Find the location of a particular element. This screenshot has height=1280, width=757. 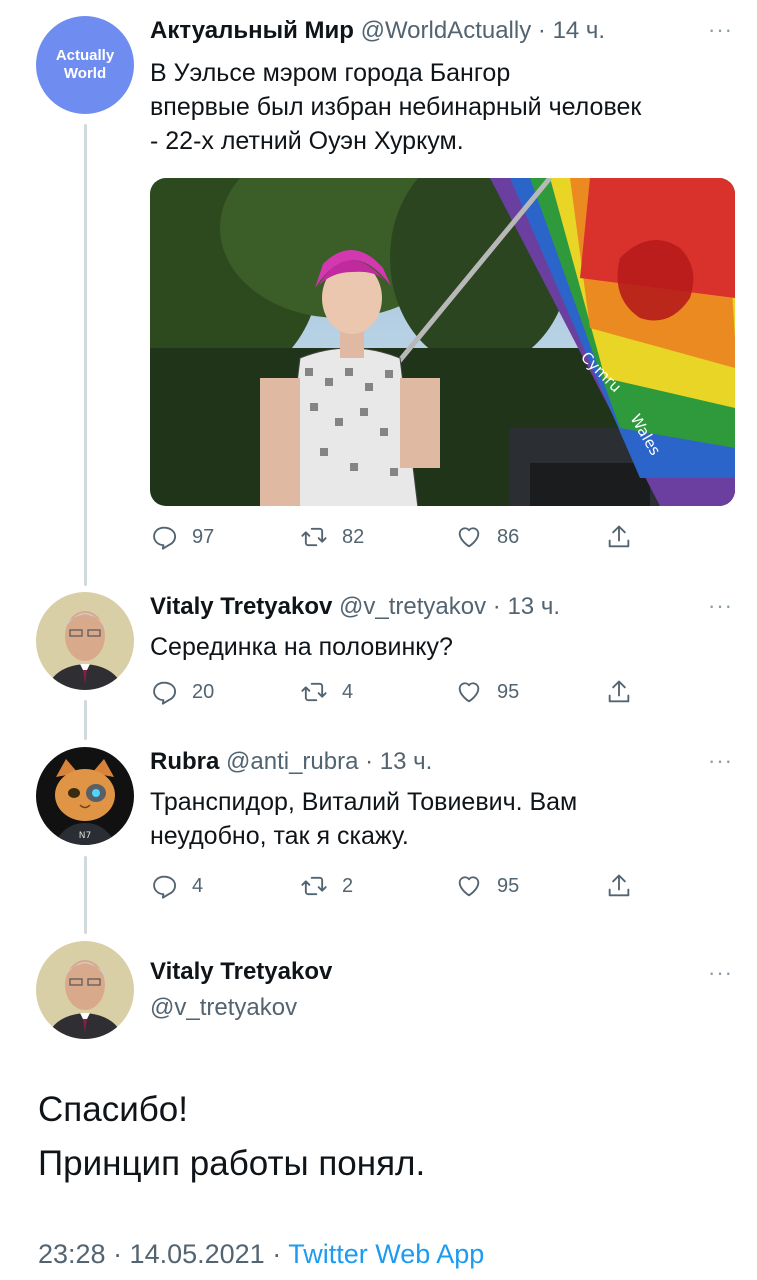

display-name: Rubra is located at coordinates (184, 761).